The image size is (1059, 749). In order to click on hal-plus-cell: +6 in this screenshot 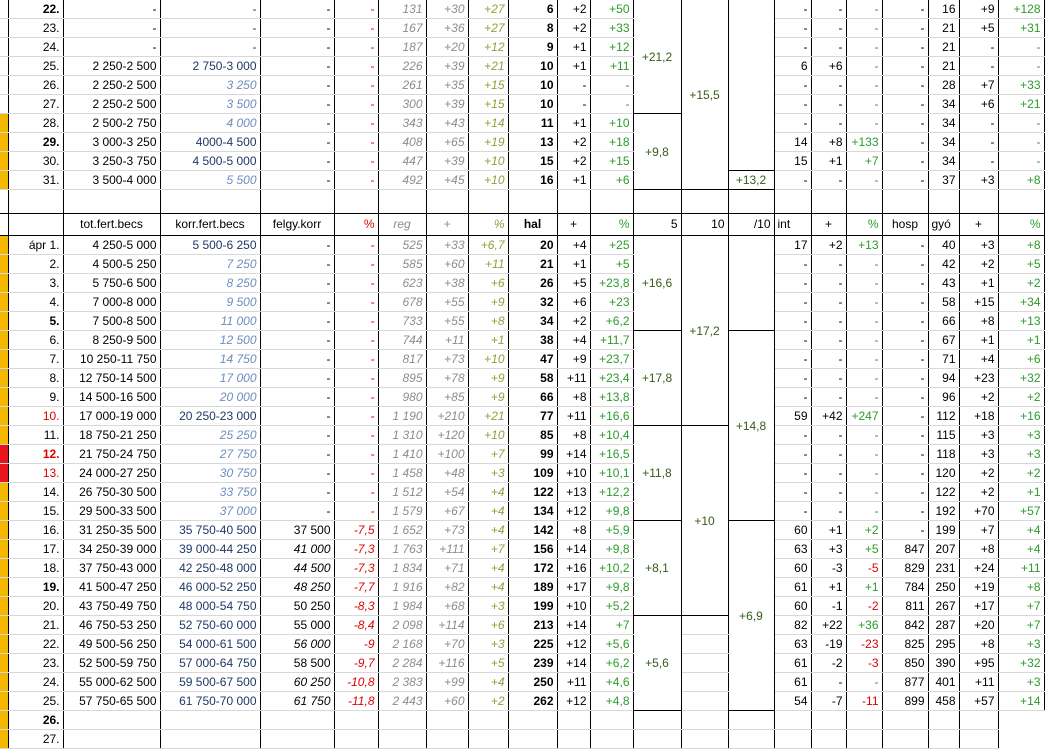, I will do `click(574, 302)`.